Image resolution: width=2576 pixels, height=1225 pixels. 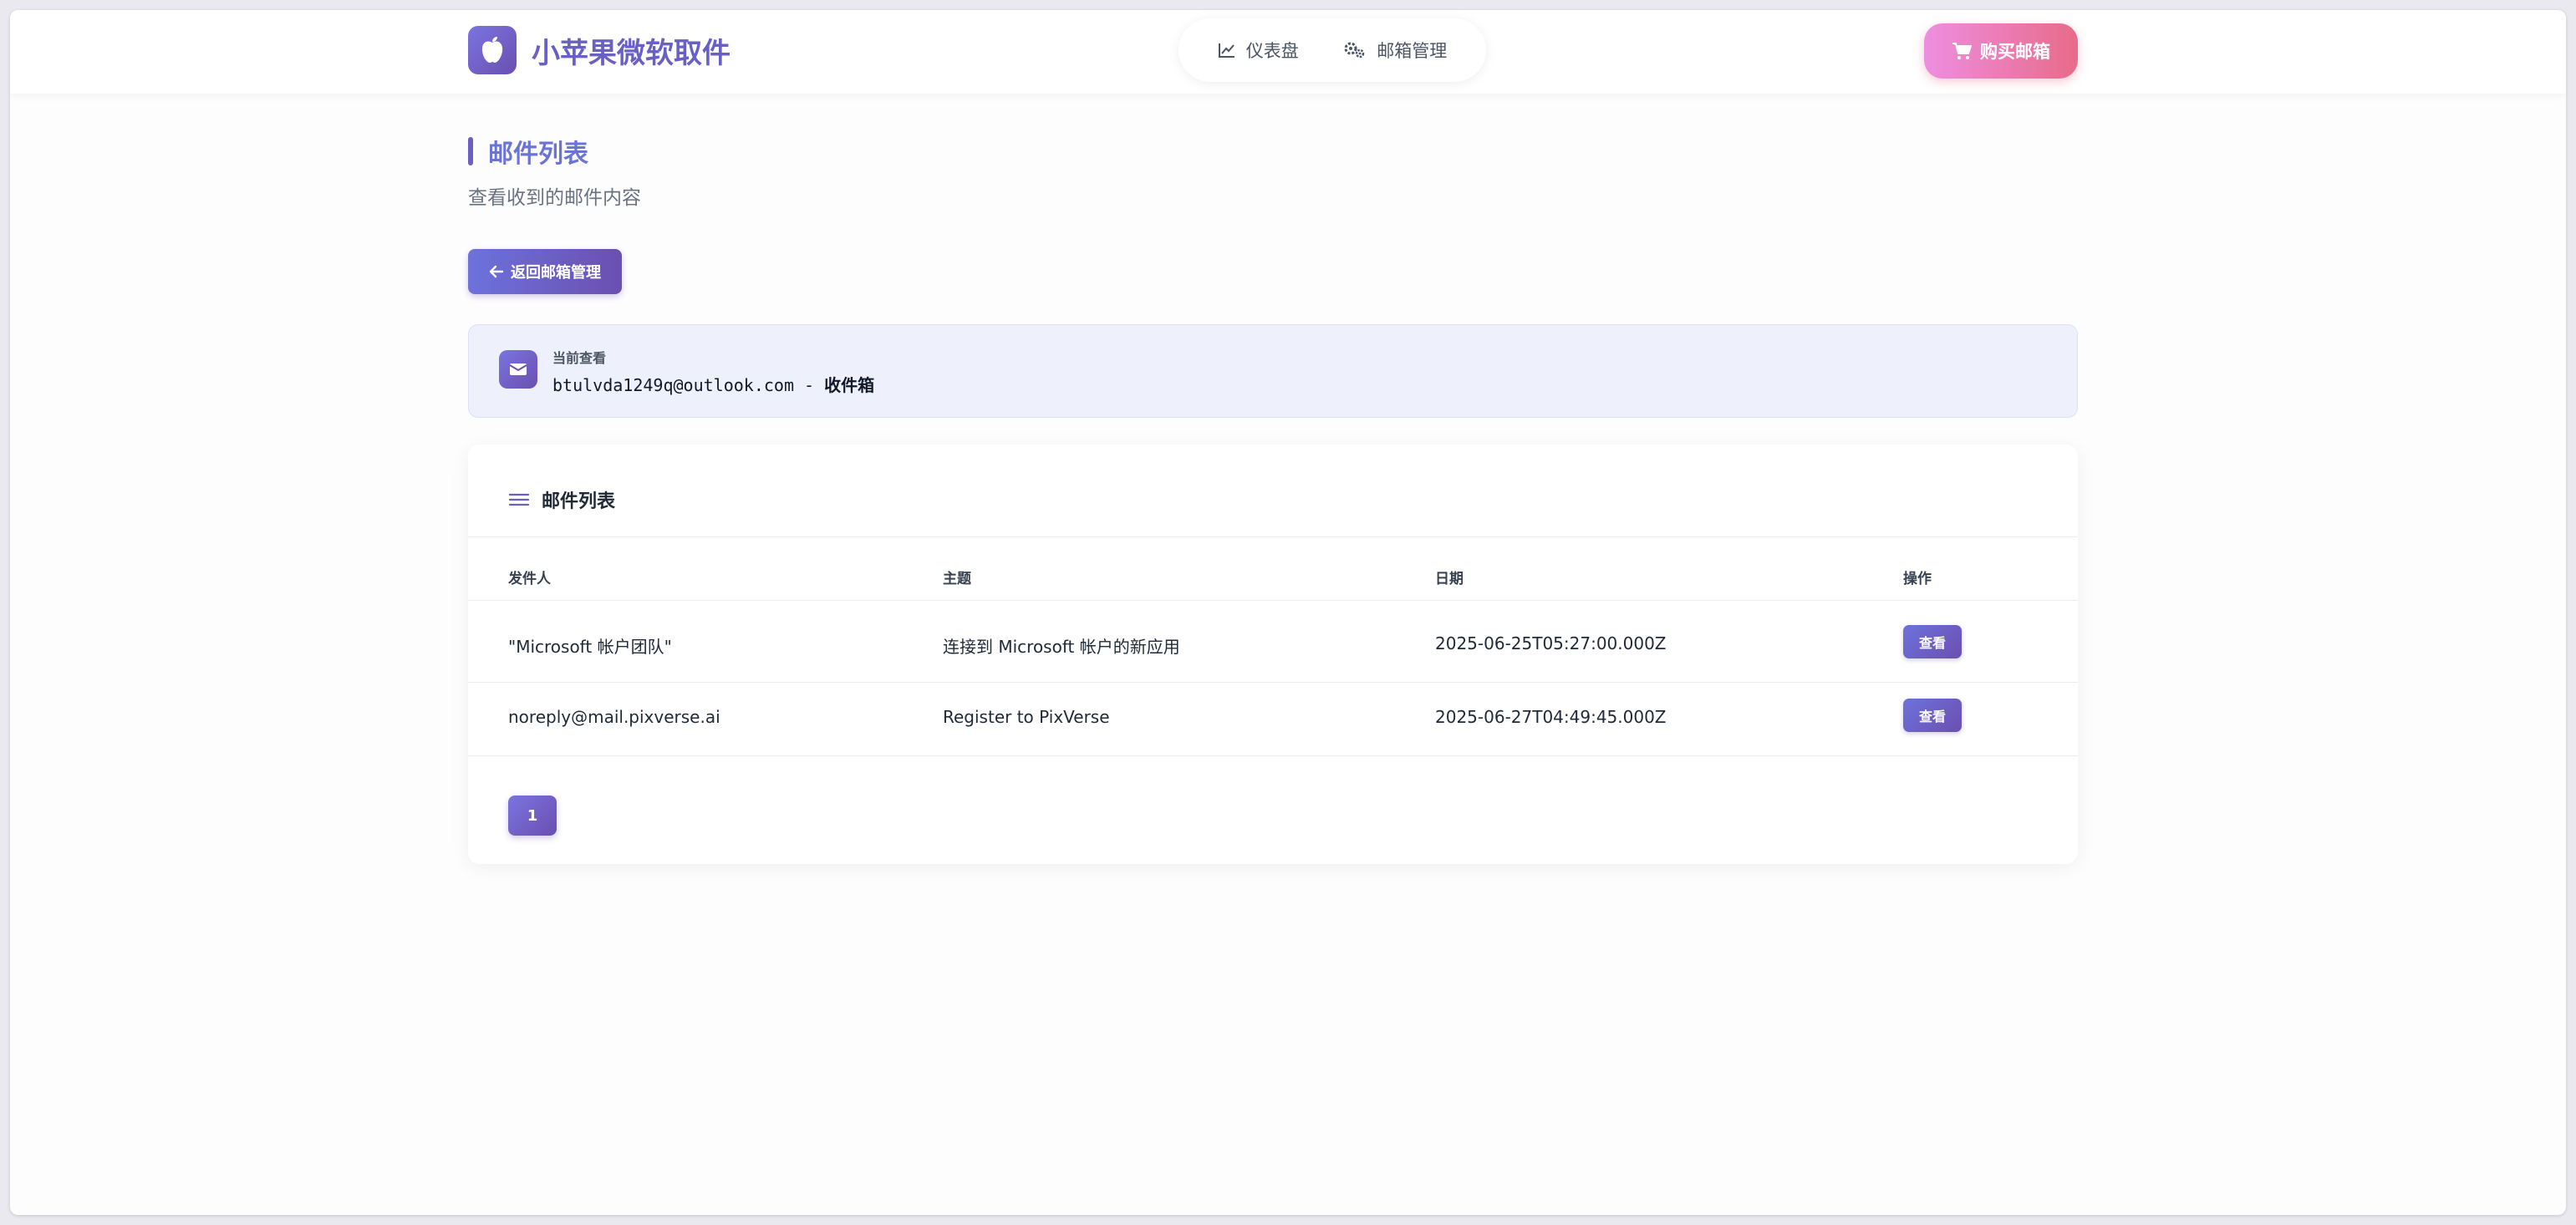 I want to click on current-mailbox-panel: 当前查看 btulvda1249q@outlook.com - 收件箱, so click(x=1273, y=371).